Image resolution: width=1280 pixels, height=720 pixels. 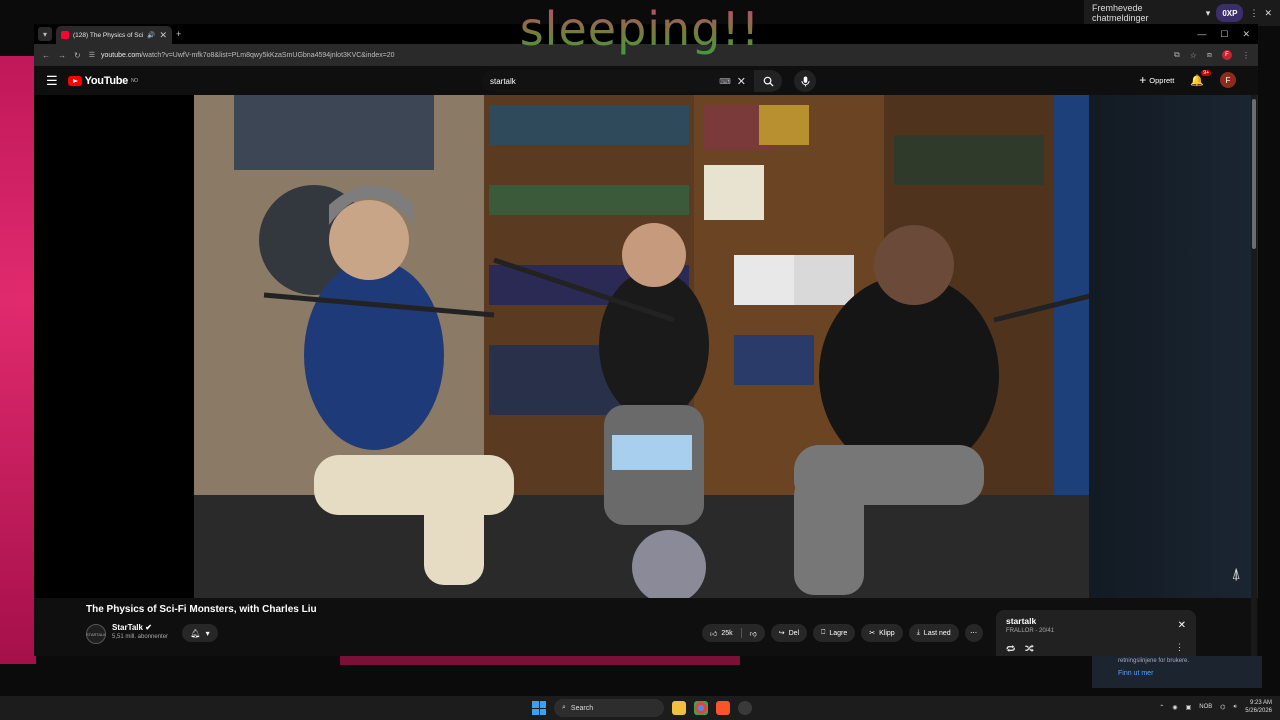 I want to click on page-scrollbar, so click(x=1254, y=375).